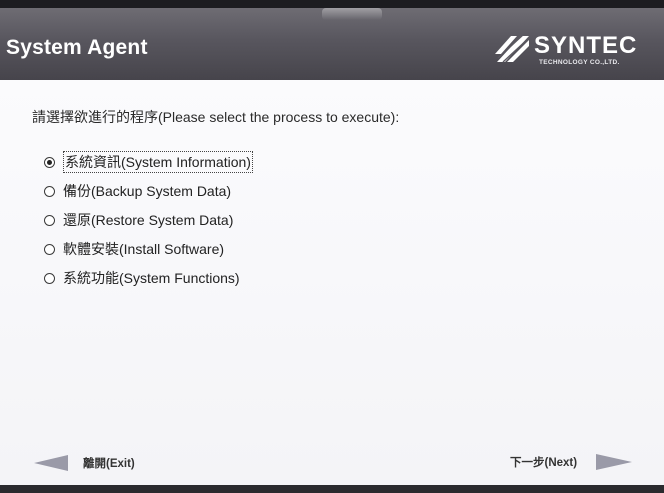  I want to click on option-restore-system-data: 還原(Restore System Data), so click(148, 220).